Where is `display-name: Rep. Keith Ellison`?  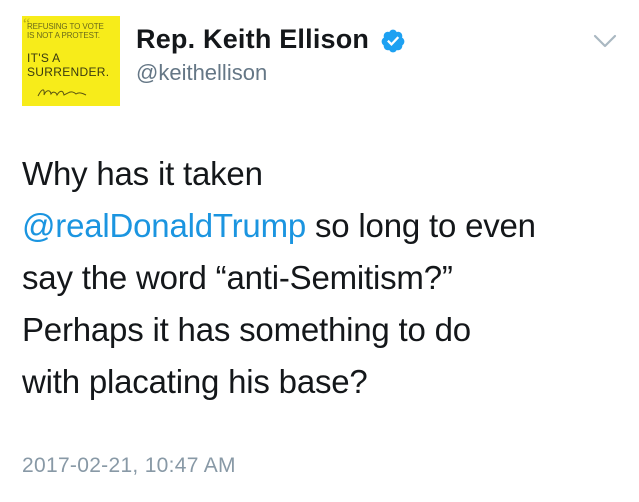
display-name: Rep. Keith Ellison is located at coordinates (252, 39).